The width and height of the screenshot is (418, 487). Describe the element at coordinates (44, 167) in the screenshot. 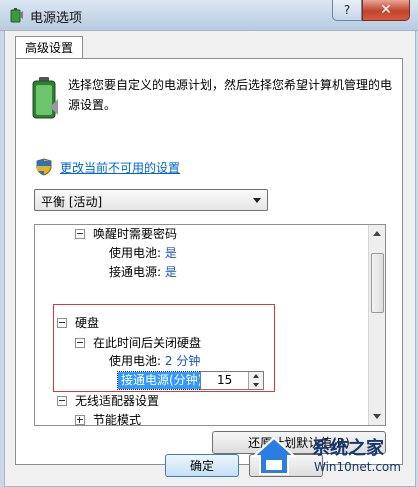

I see `uac-shield-icon` at that location.